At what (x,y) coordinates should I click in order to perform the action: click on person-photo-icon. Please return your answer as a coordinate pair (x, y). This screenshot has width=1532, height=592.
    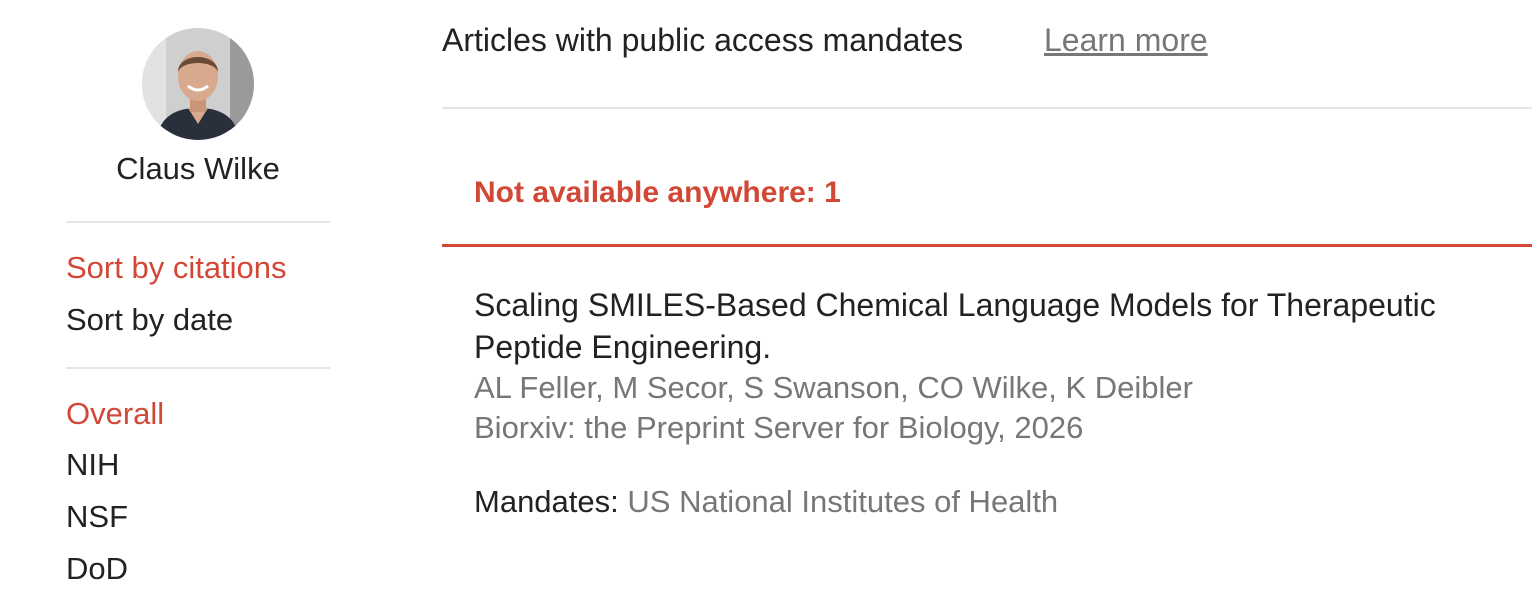
    Looking at the image, I should click on (198, 84).